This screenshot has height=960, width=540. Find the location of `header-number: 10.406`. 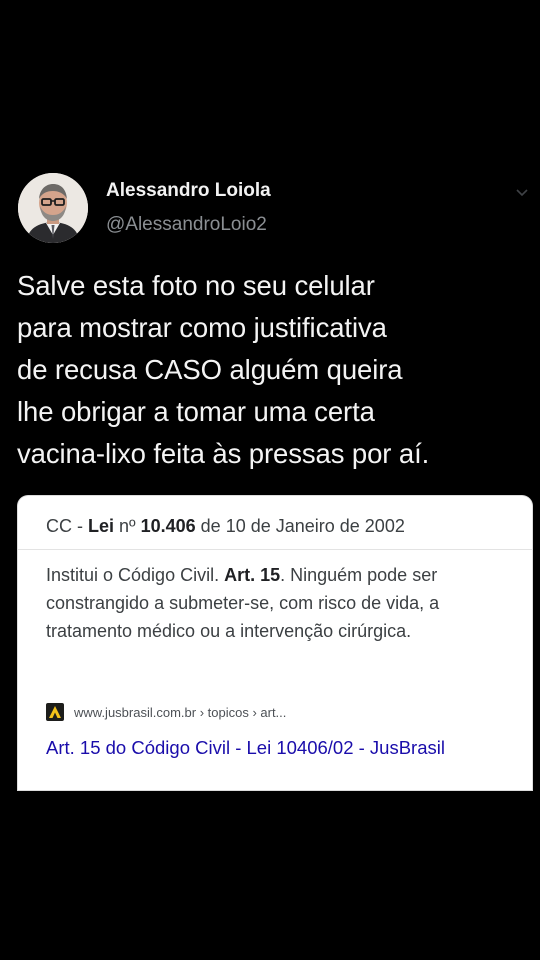

header-number: 10.406 is located at coordinates (168, 526).